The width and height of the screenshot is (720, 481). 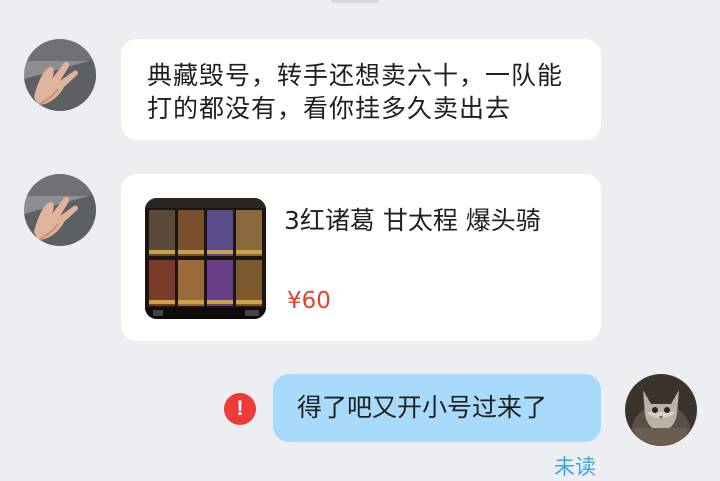 What do you see at coordinates (355, 92) in the screenshot?
I see `message-text: 典藏毁号，转手还想卖六十，一队能打的都没有，看你挂多久卖出去` at bounding box center [355, 92].